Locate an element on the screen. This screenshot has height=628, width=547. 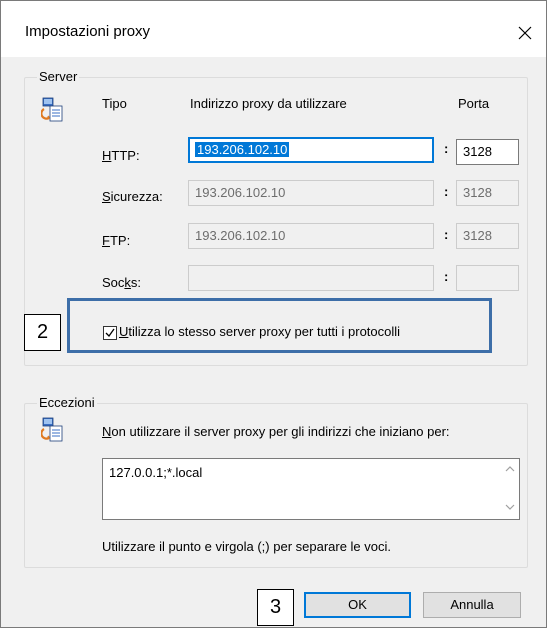
checkmark-icon is located at coordinates (110, 333).